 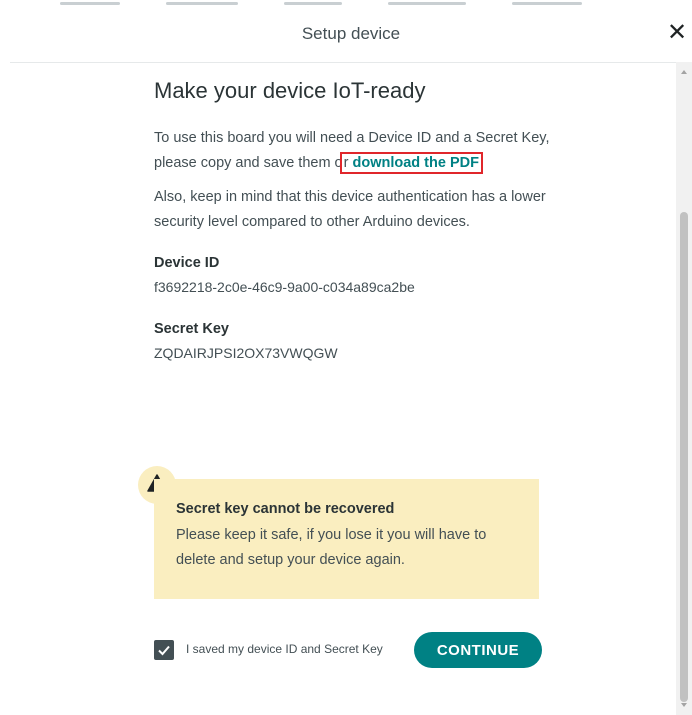 I want to click on scrollbar, so click(x=684, y=388).